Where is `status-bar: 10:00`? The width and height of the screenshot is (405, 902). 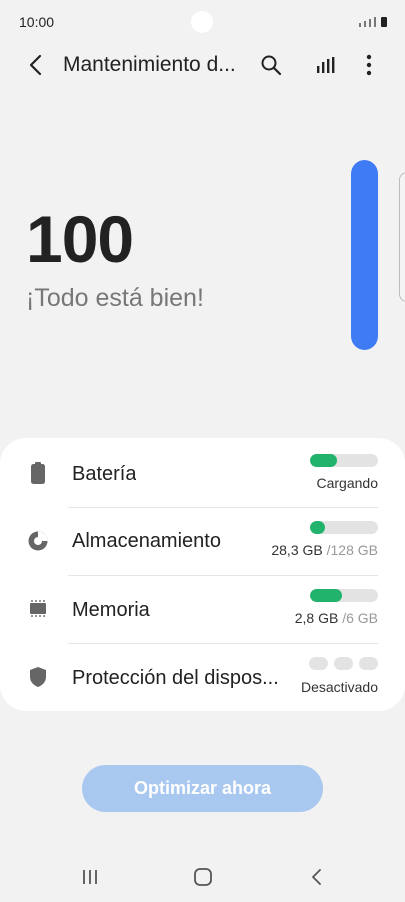 status-bar: 10:00 is located at coordinates (202, 22).